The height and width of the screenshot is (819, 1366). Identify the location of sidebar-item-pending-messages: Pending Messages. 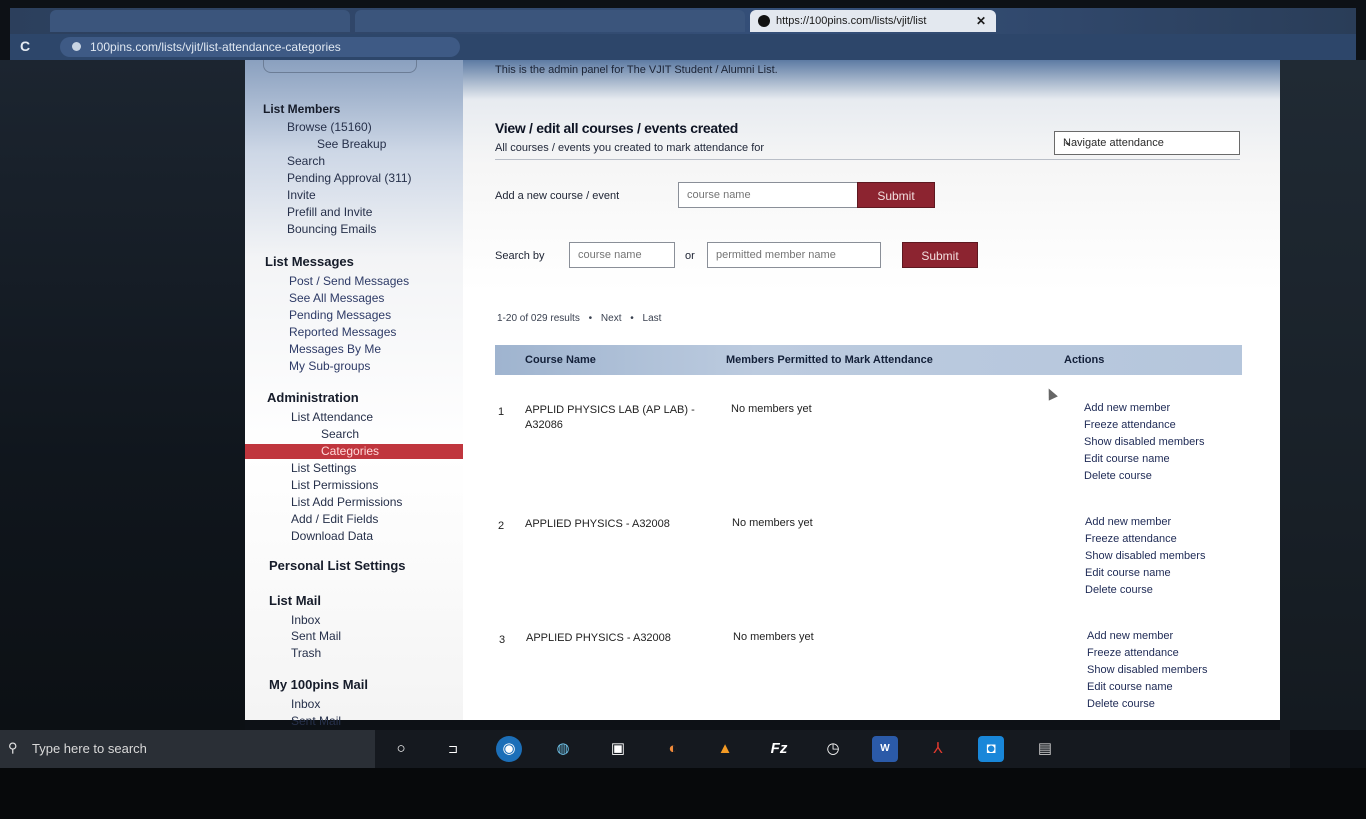
(340, 315).